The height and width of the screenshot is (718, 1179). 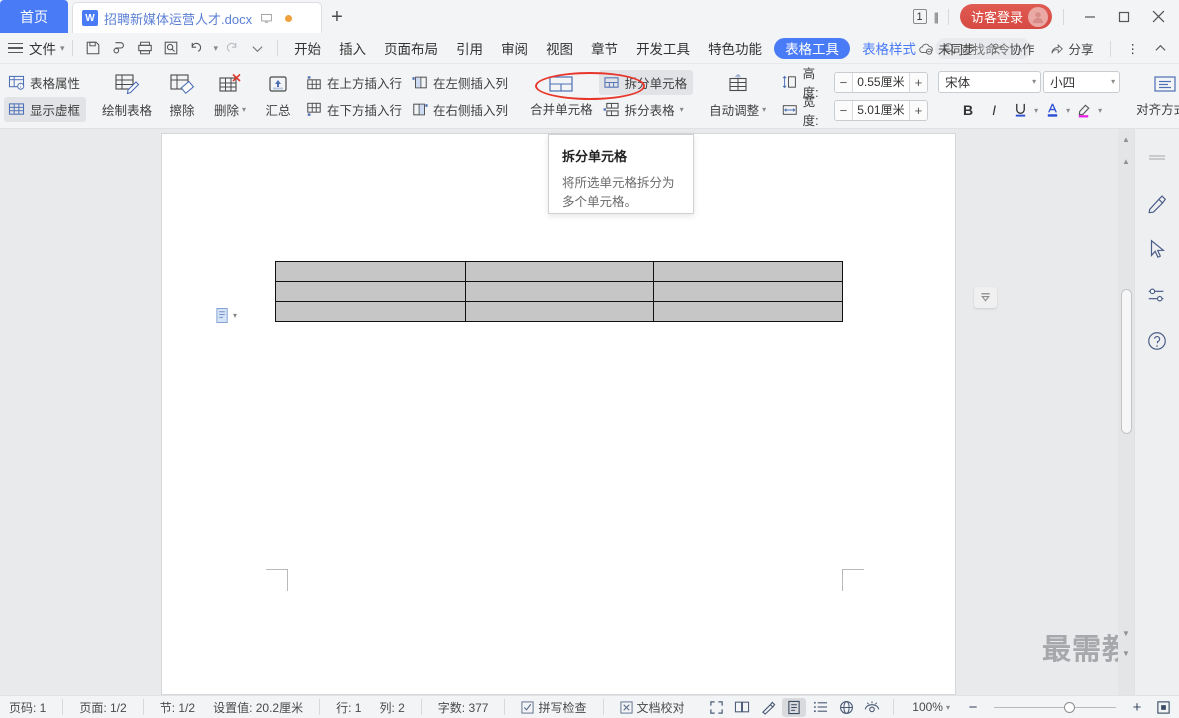 What do you see at coordinates (197, 48) in the screenshot?
I see `undo-icon` at bounding box center [197, 48].